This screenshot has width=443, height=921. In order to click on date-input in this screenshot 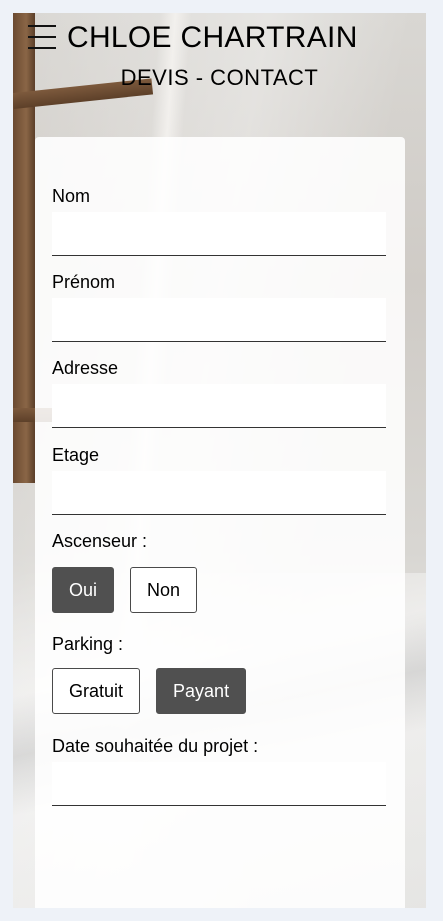, I will do `click(219, 784)`.